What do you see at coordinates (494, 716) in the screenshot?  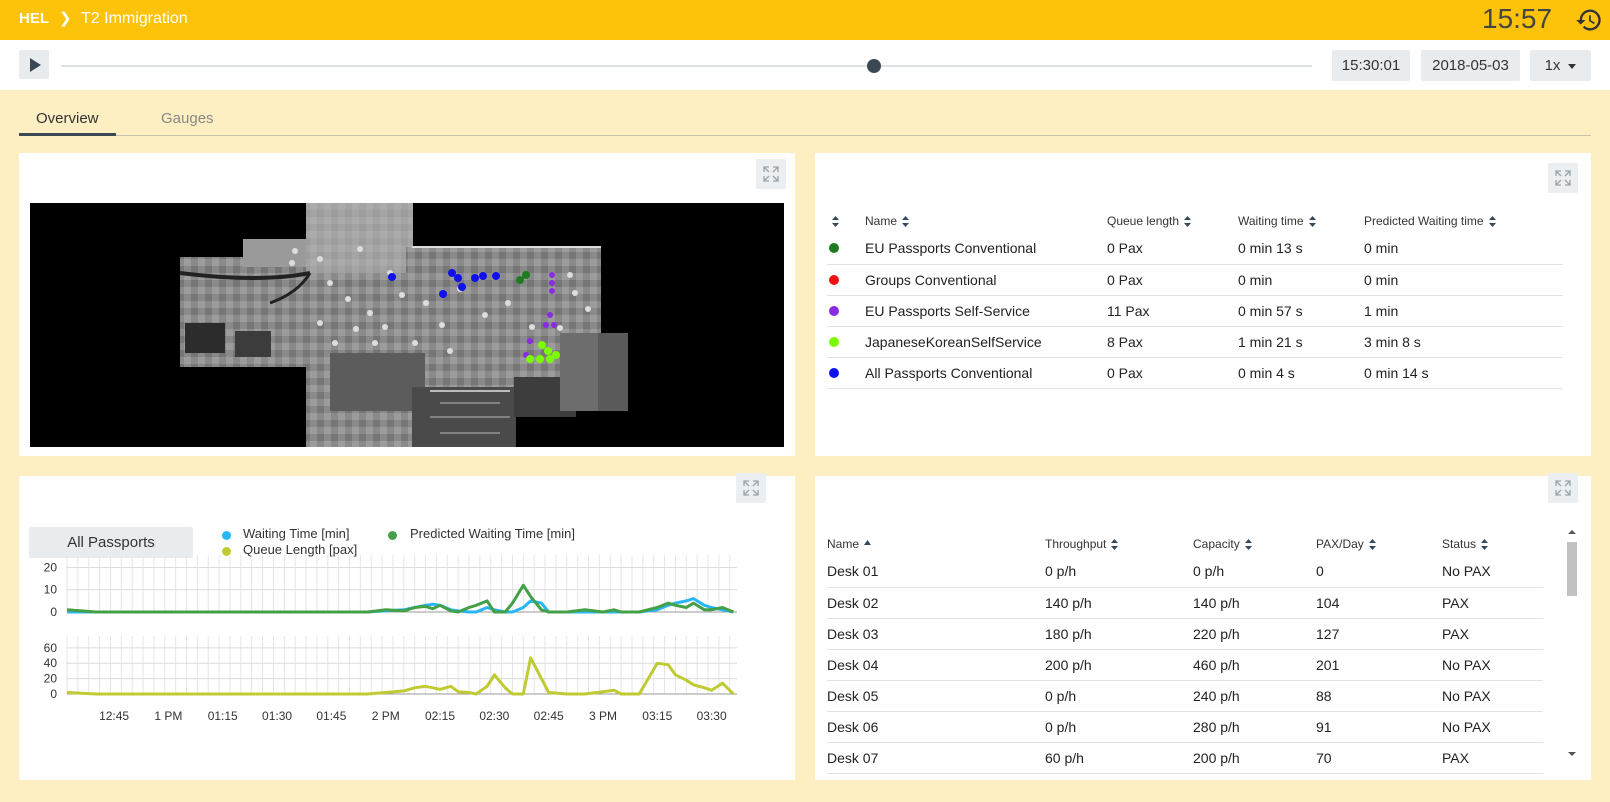 I see `x-tick-label: 02:30` at bounding box center [494, 716].